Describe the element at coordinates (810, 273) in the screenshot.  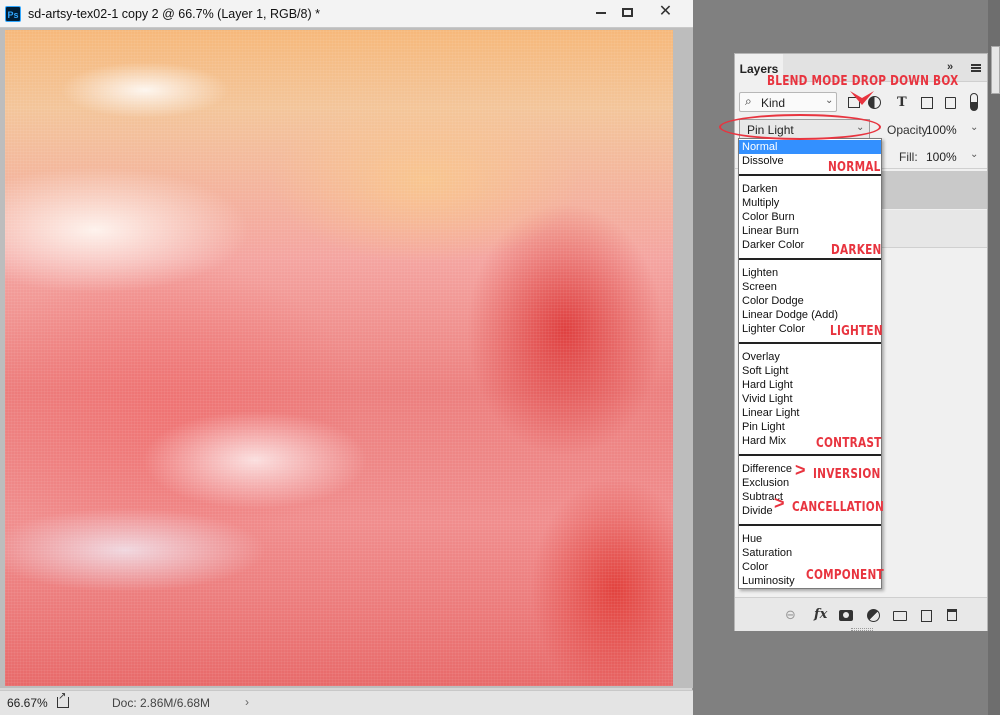
I see `blend-mode-option: Lighten` at that location.